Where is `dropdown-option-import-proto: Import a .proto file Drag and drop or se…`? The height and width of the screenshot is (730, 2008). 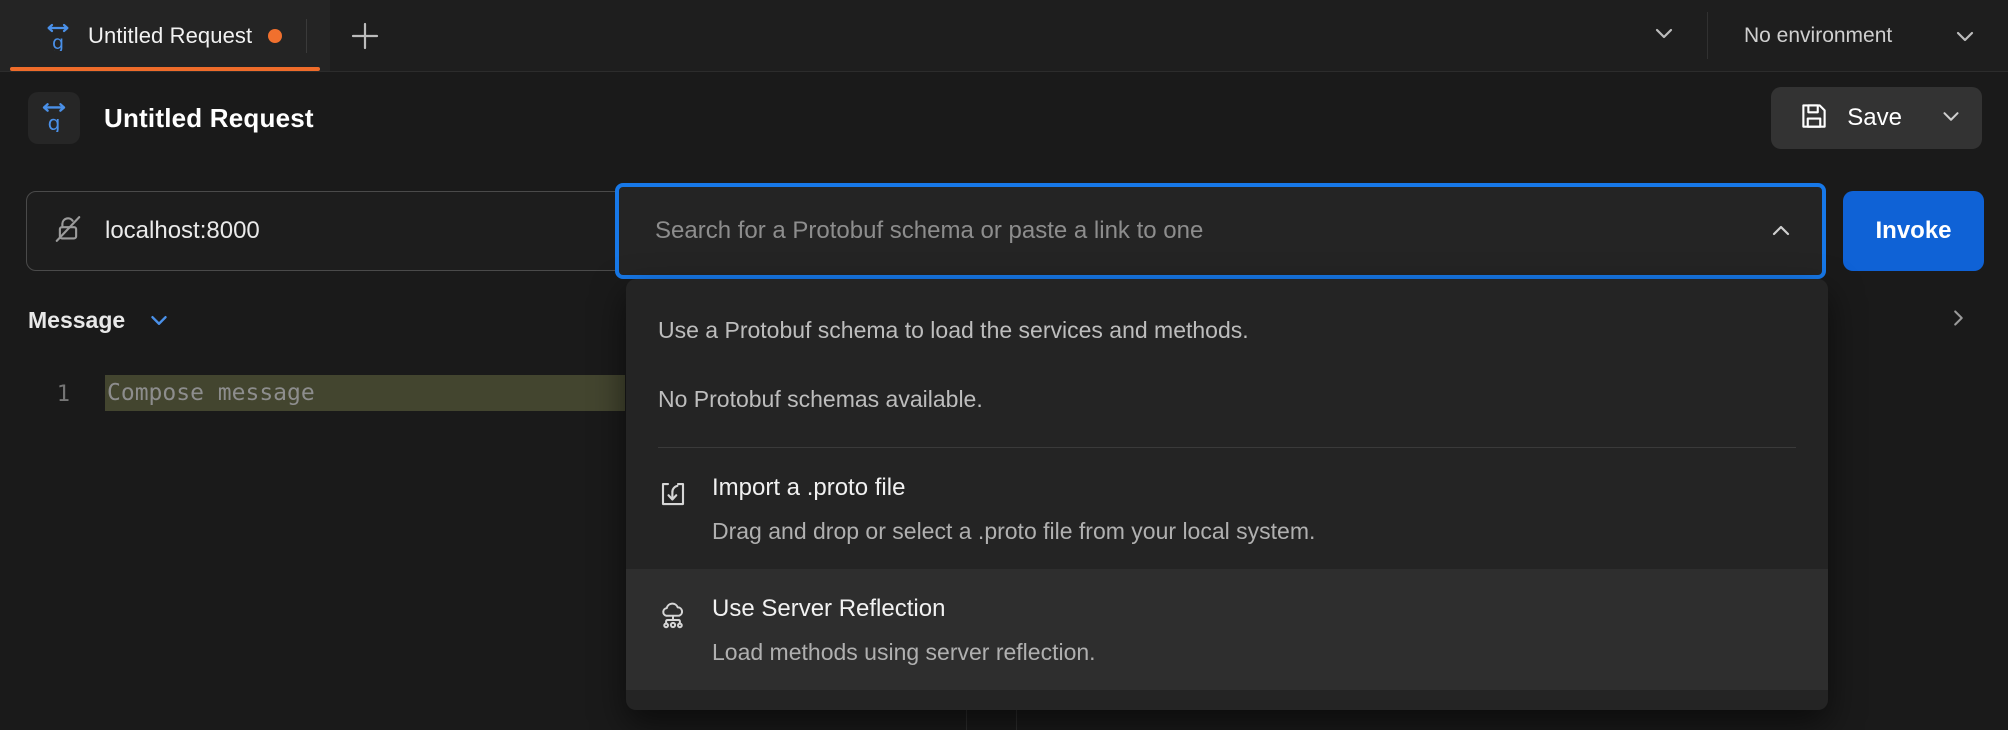 dropdown-option-import-proto: Import a .proto file Drag and drop or se… is located at coordinates (1227, 508).